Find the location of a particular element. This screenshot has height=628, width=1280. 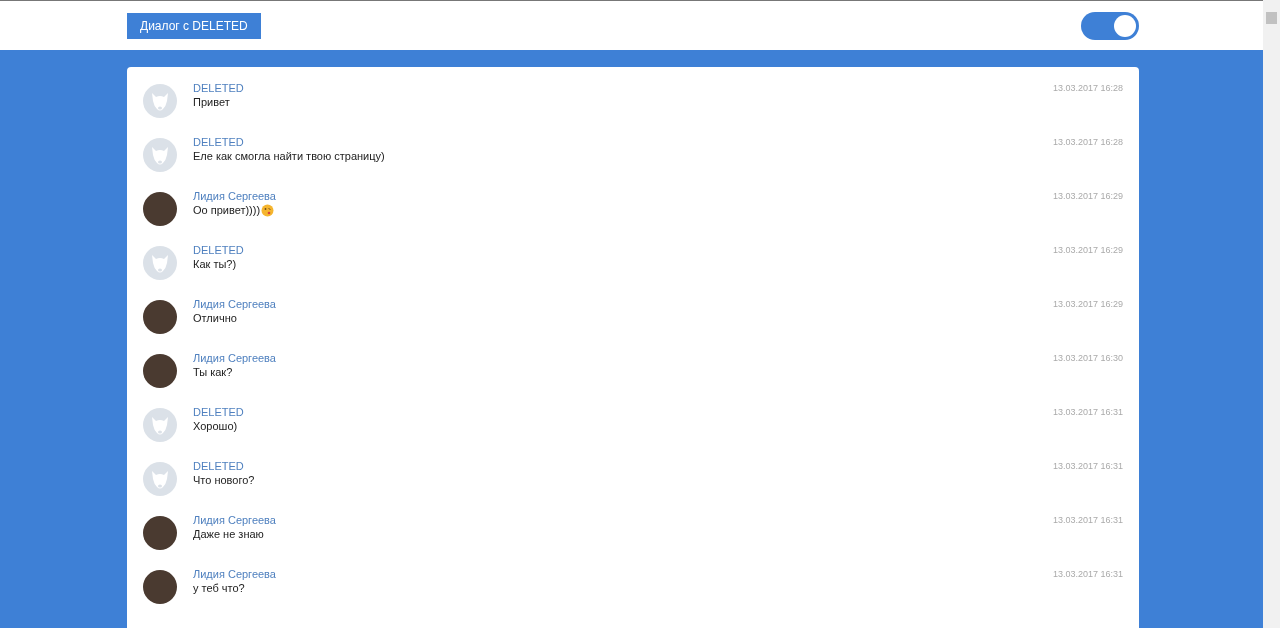

message-text: Даже не знаю is located at coordinates (228, 534).